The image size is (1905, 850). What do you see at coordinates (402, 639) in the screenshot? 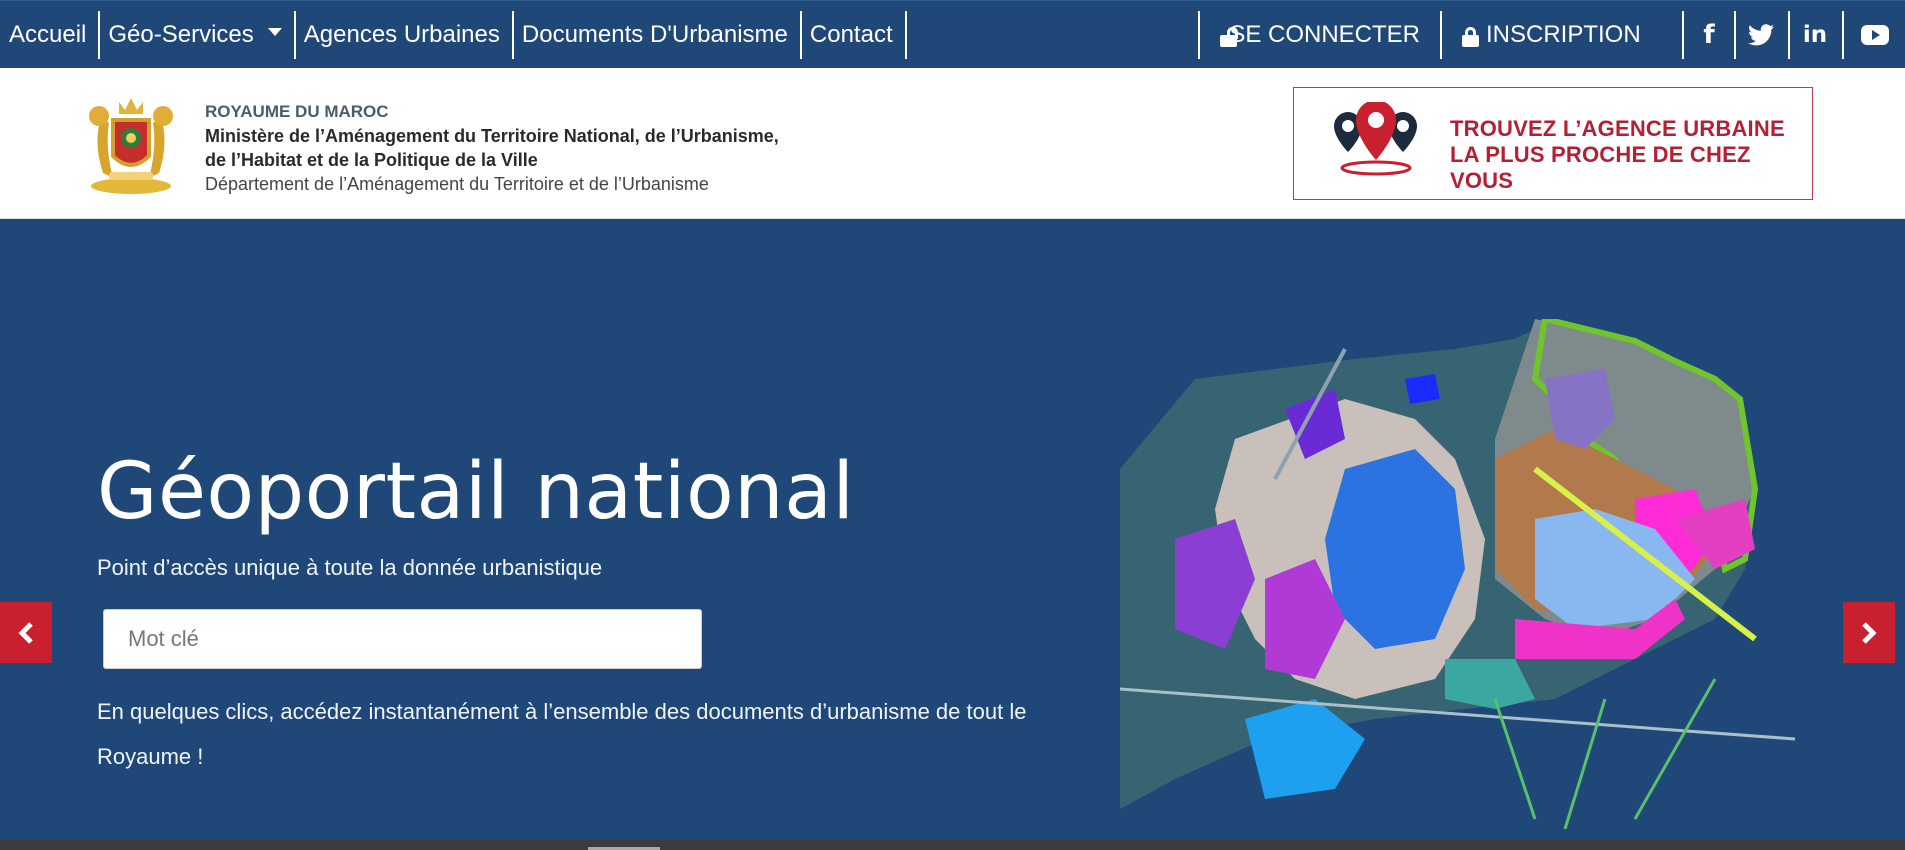
I see `keyword-search-input` at bounding box center [402, 639].